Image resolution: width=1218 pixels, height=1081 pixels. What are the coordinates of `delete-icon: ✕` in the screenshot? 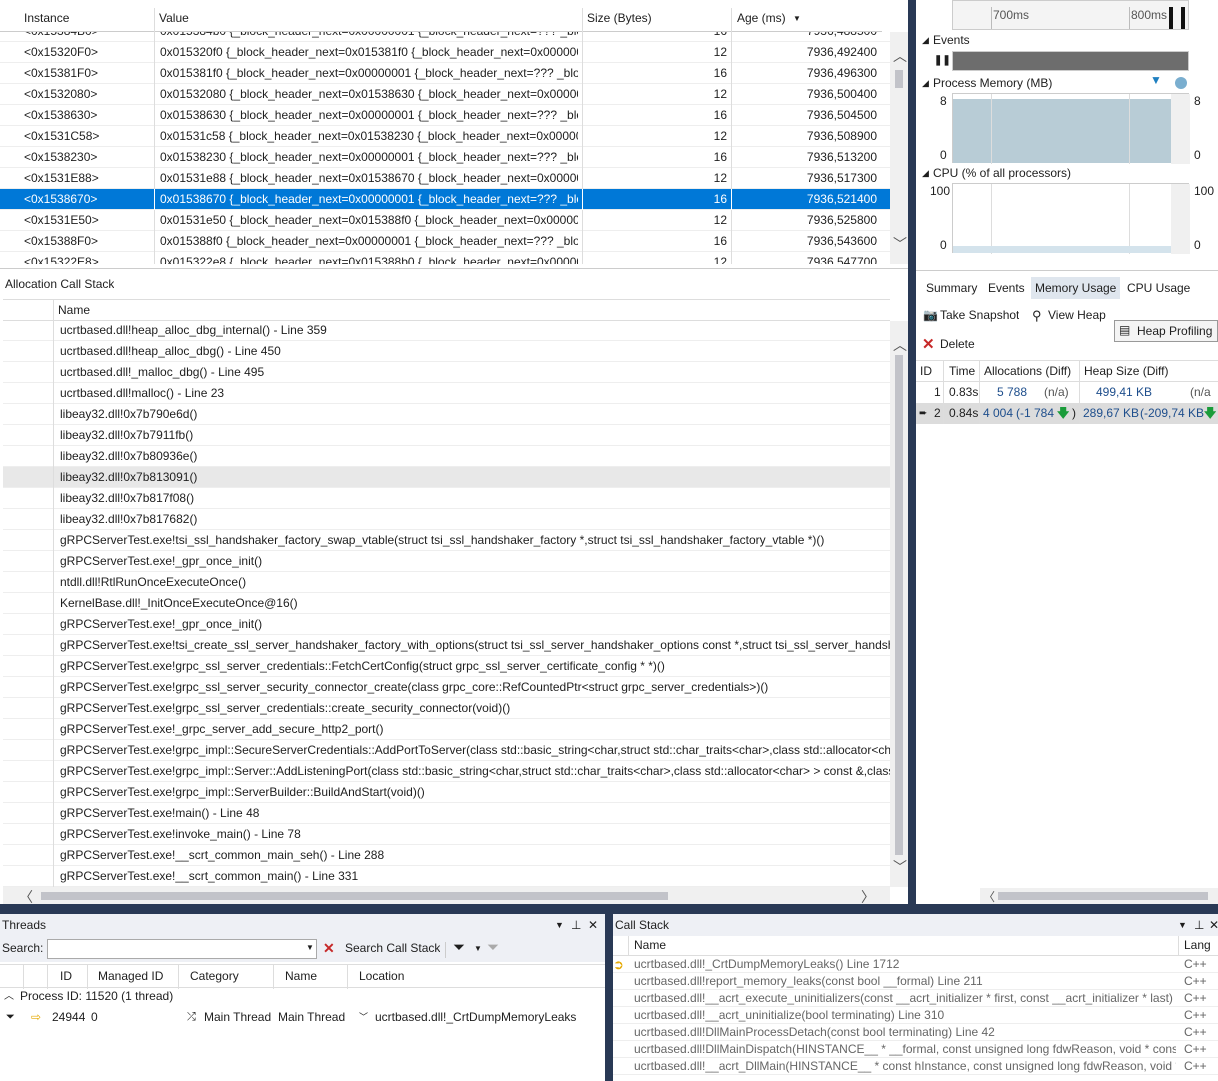 It's located at (928, 344).